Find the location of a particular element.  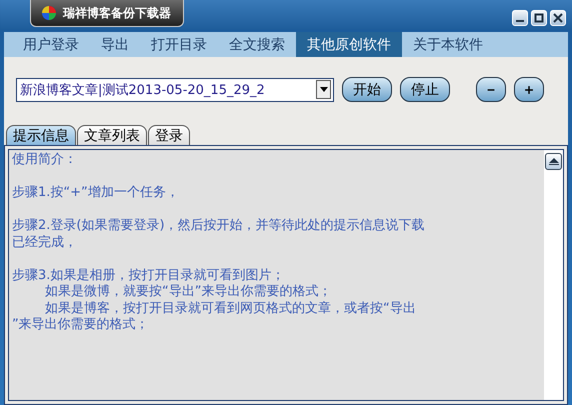

action-button: 停止 is located at coordinates (425, 89).